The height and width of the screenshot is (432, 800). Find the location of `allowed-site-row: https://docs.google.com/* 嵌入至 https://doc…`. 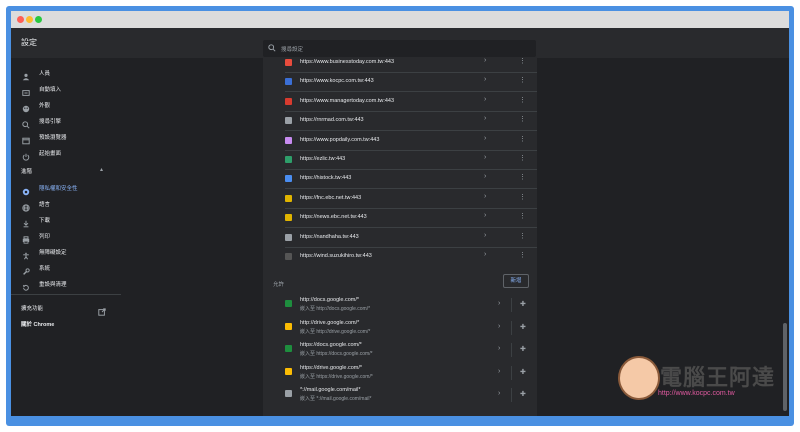

allowed-site-row: https://docs.google.com/* 嵌入至 https://doc… is located at coordinates (400, 350).